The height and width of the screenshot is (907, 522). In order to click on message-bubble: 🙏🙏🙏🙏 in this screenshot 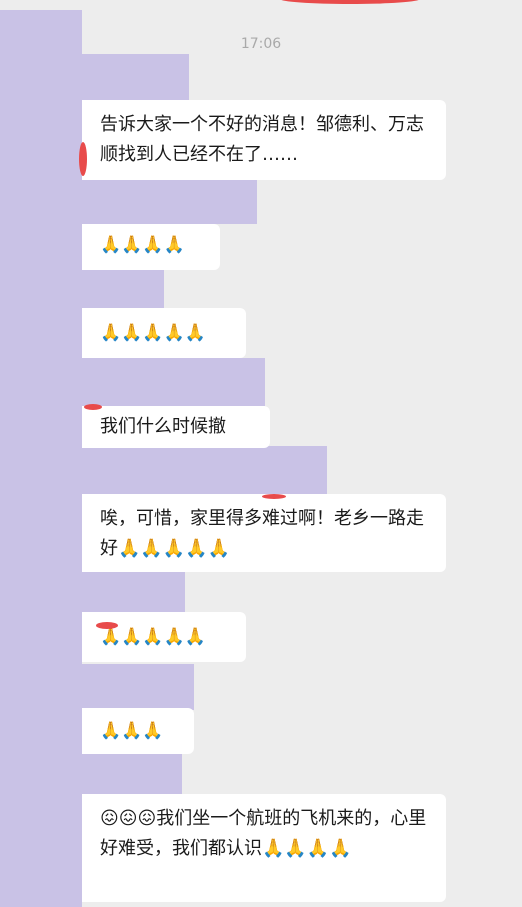, I will do `click(151, 247)`.